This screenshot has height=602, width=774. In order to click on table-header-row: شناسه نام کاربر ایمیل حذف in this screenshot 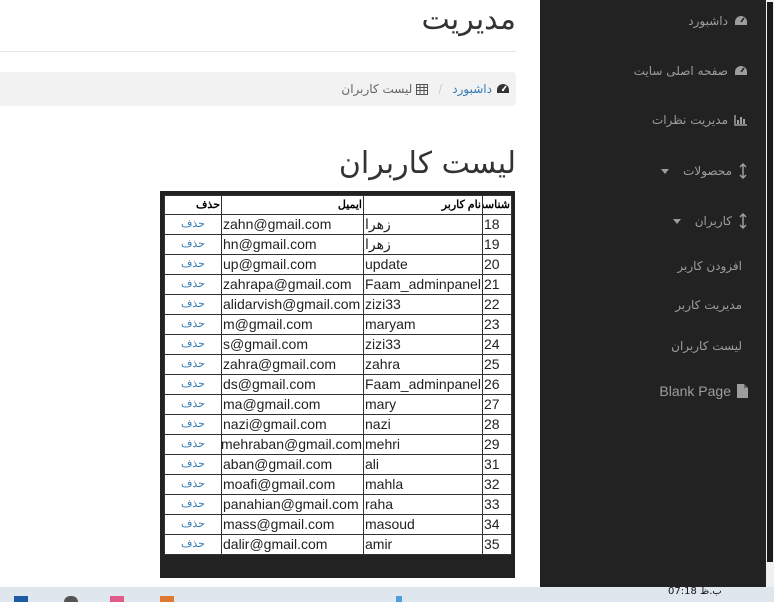, I will do `click(338, 205)`.